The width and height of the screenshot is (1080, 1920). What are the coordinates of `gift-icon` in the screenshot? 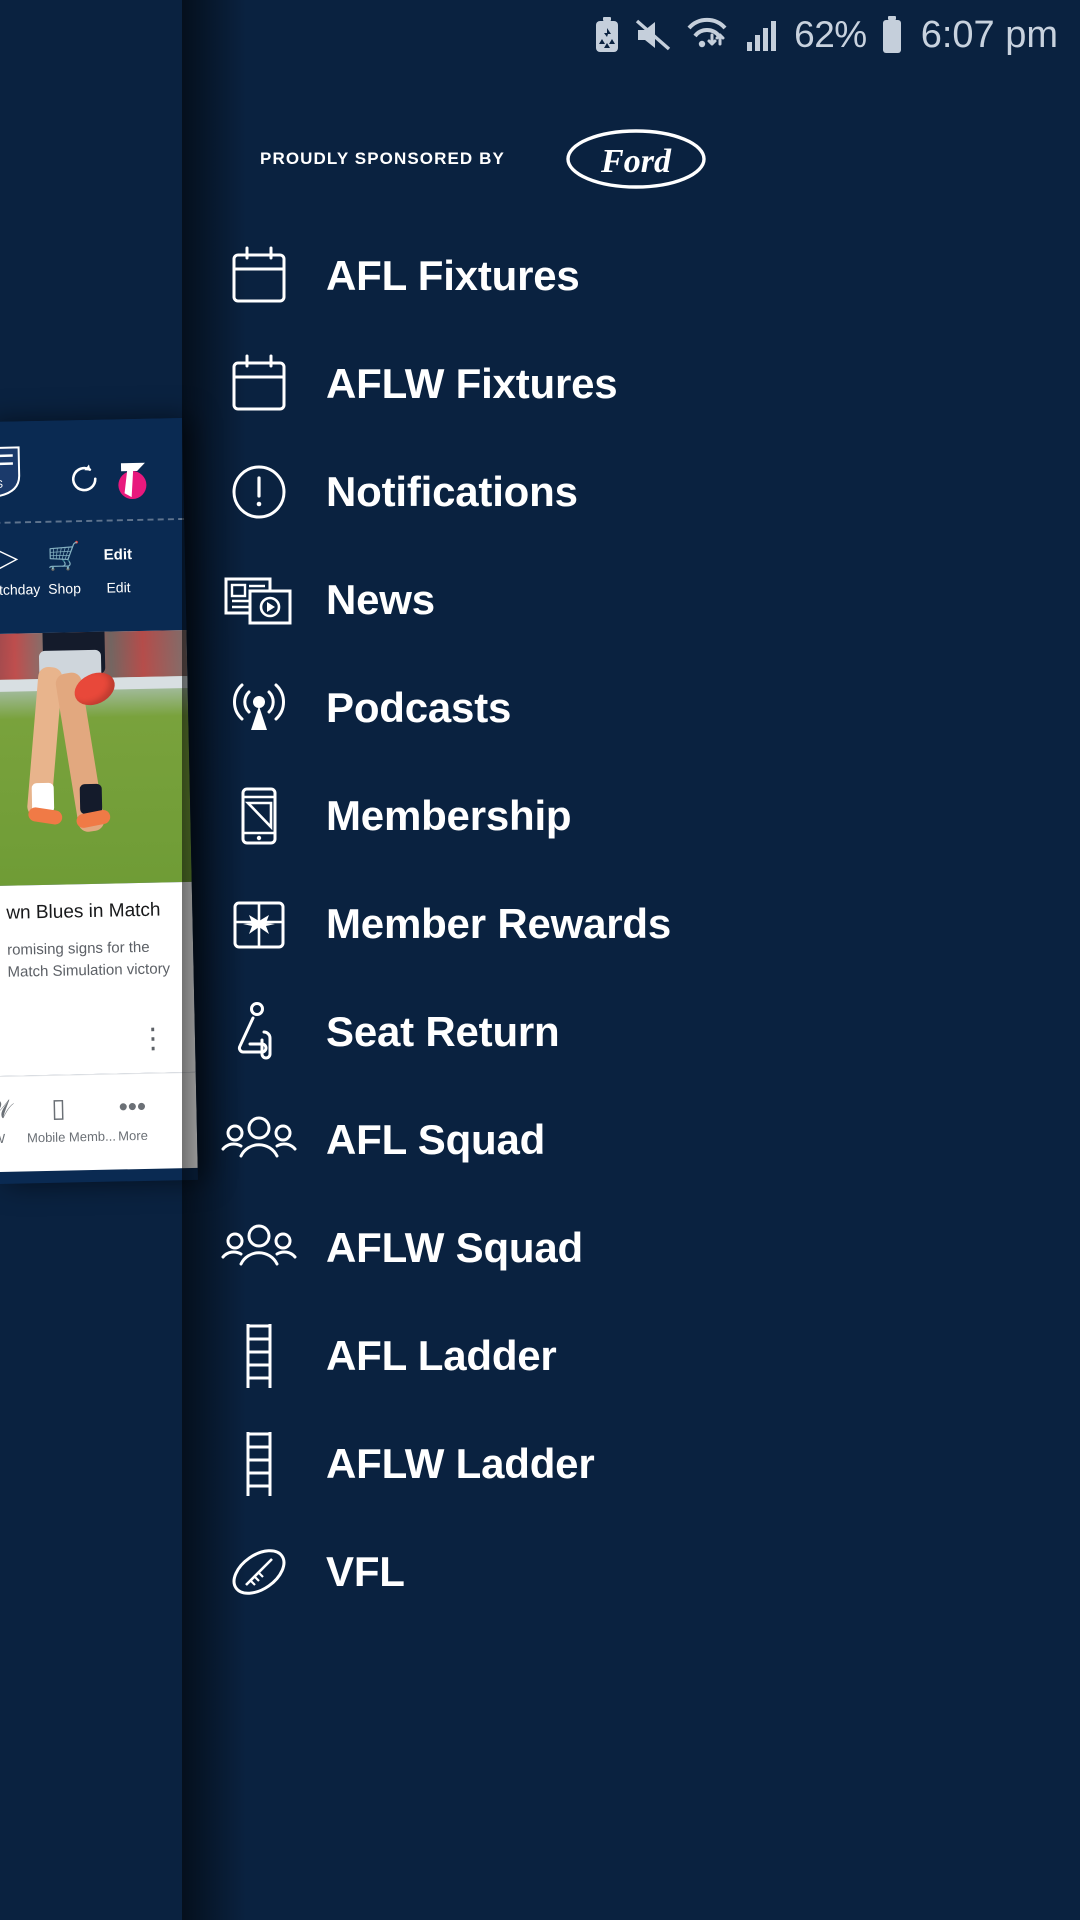 It's located at (259, 924).